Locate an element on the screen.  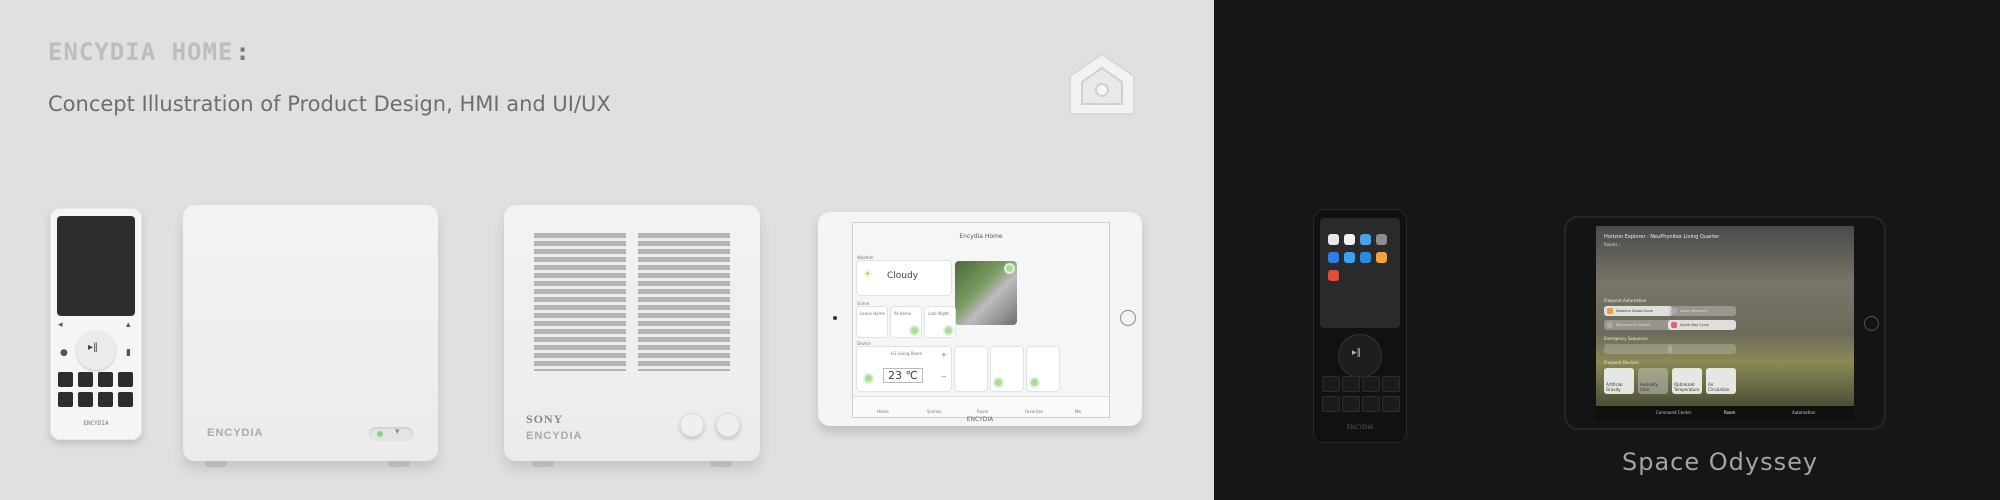
nav-me: Me is located at coordinates (1078, 411).